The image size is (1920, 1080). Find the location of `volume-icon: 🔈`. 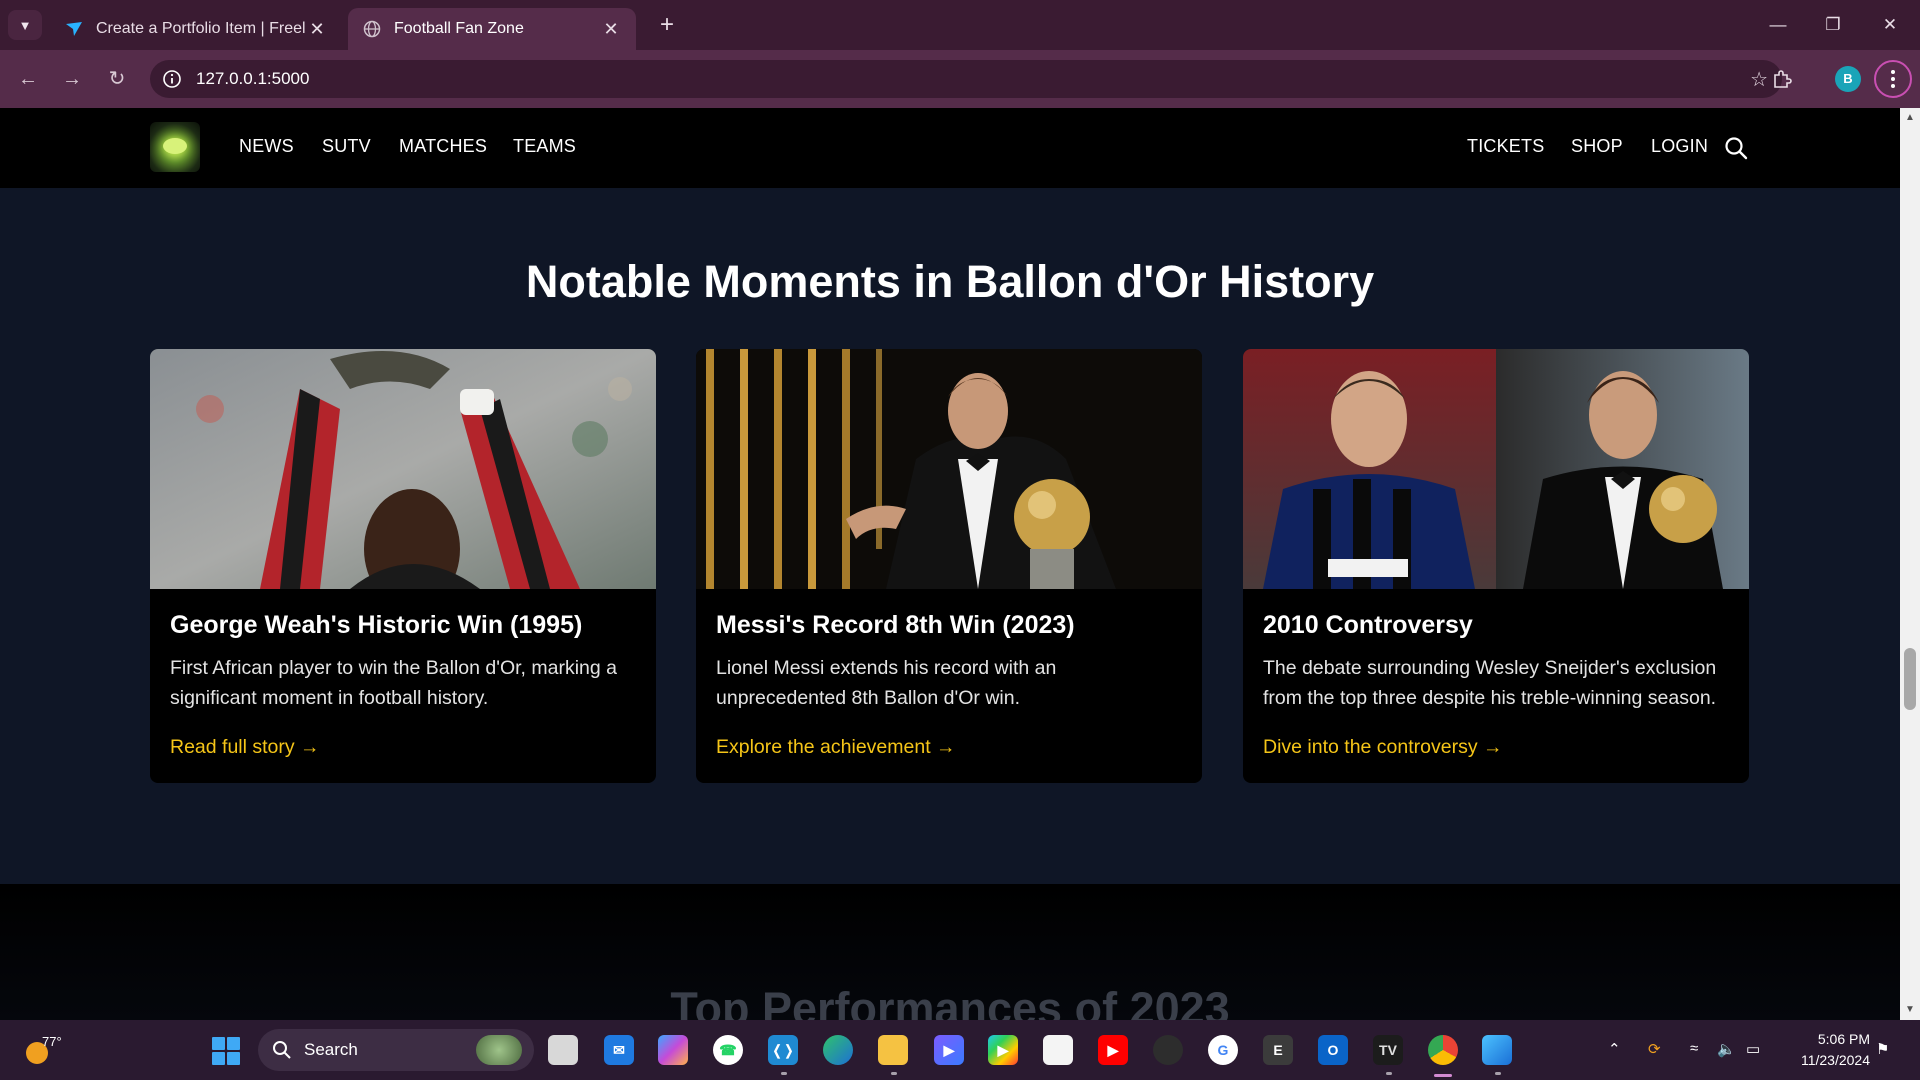

volume-icon: 🔈 is located at coordinates (1726, 1049).